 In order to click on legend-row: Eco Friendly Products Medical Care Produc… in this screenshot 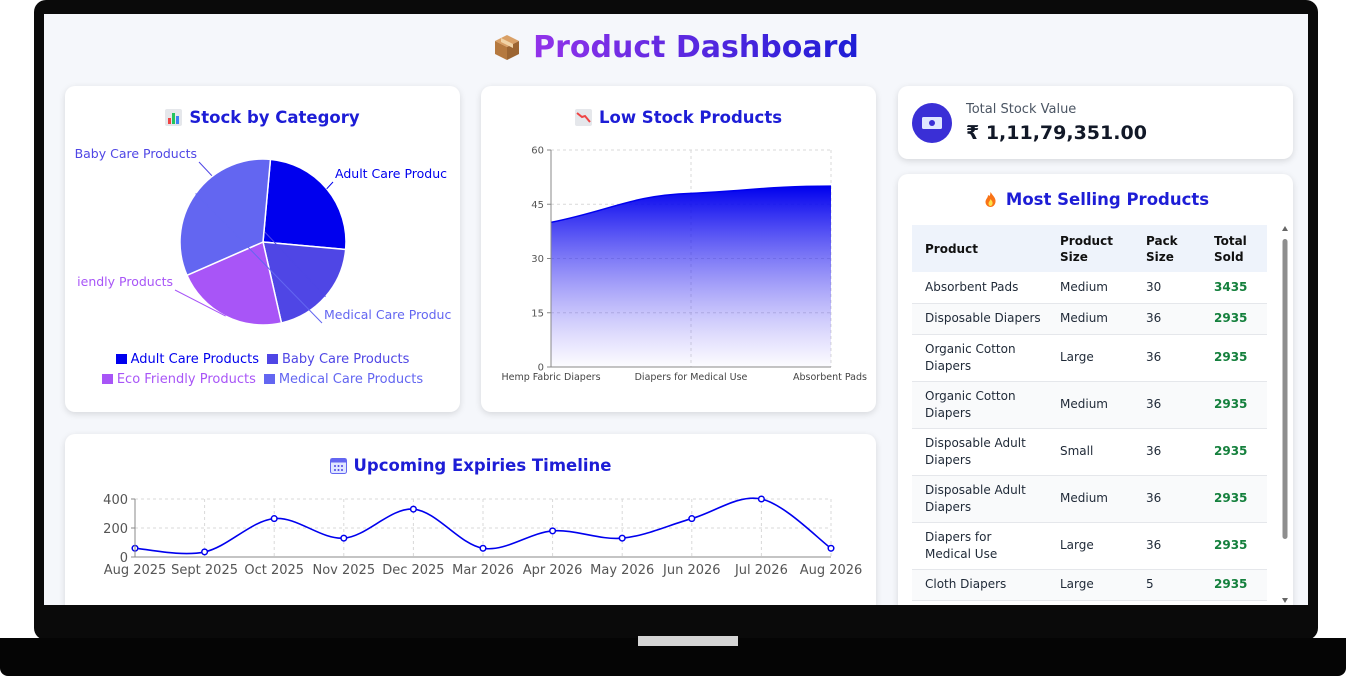, I will do `click(262, 380)`.